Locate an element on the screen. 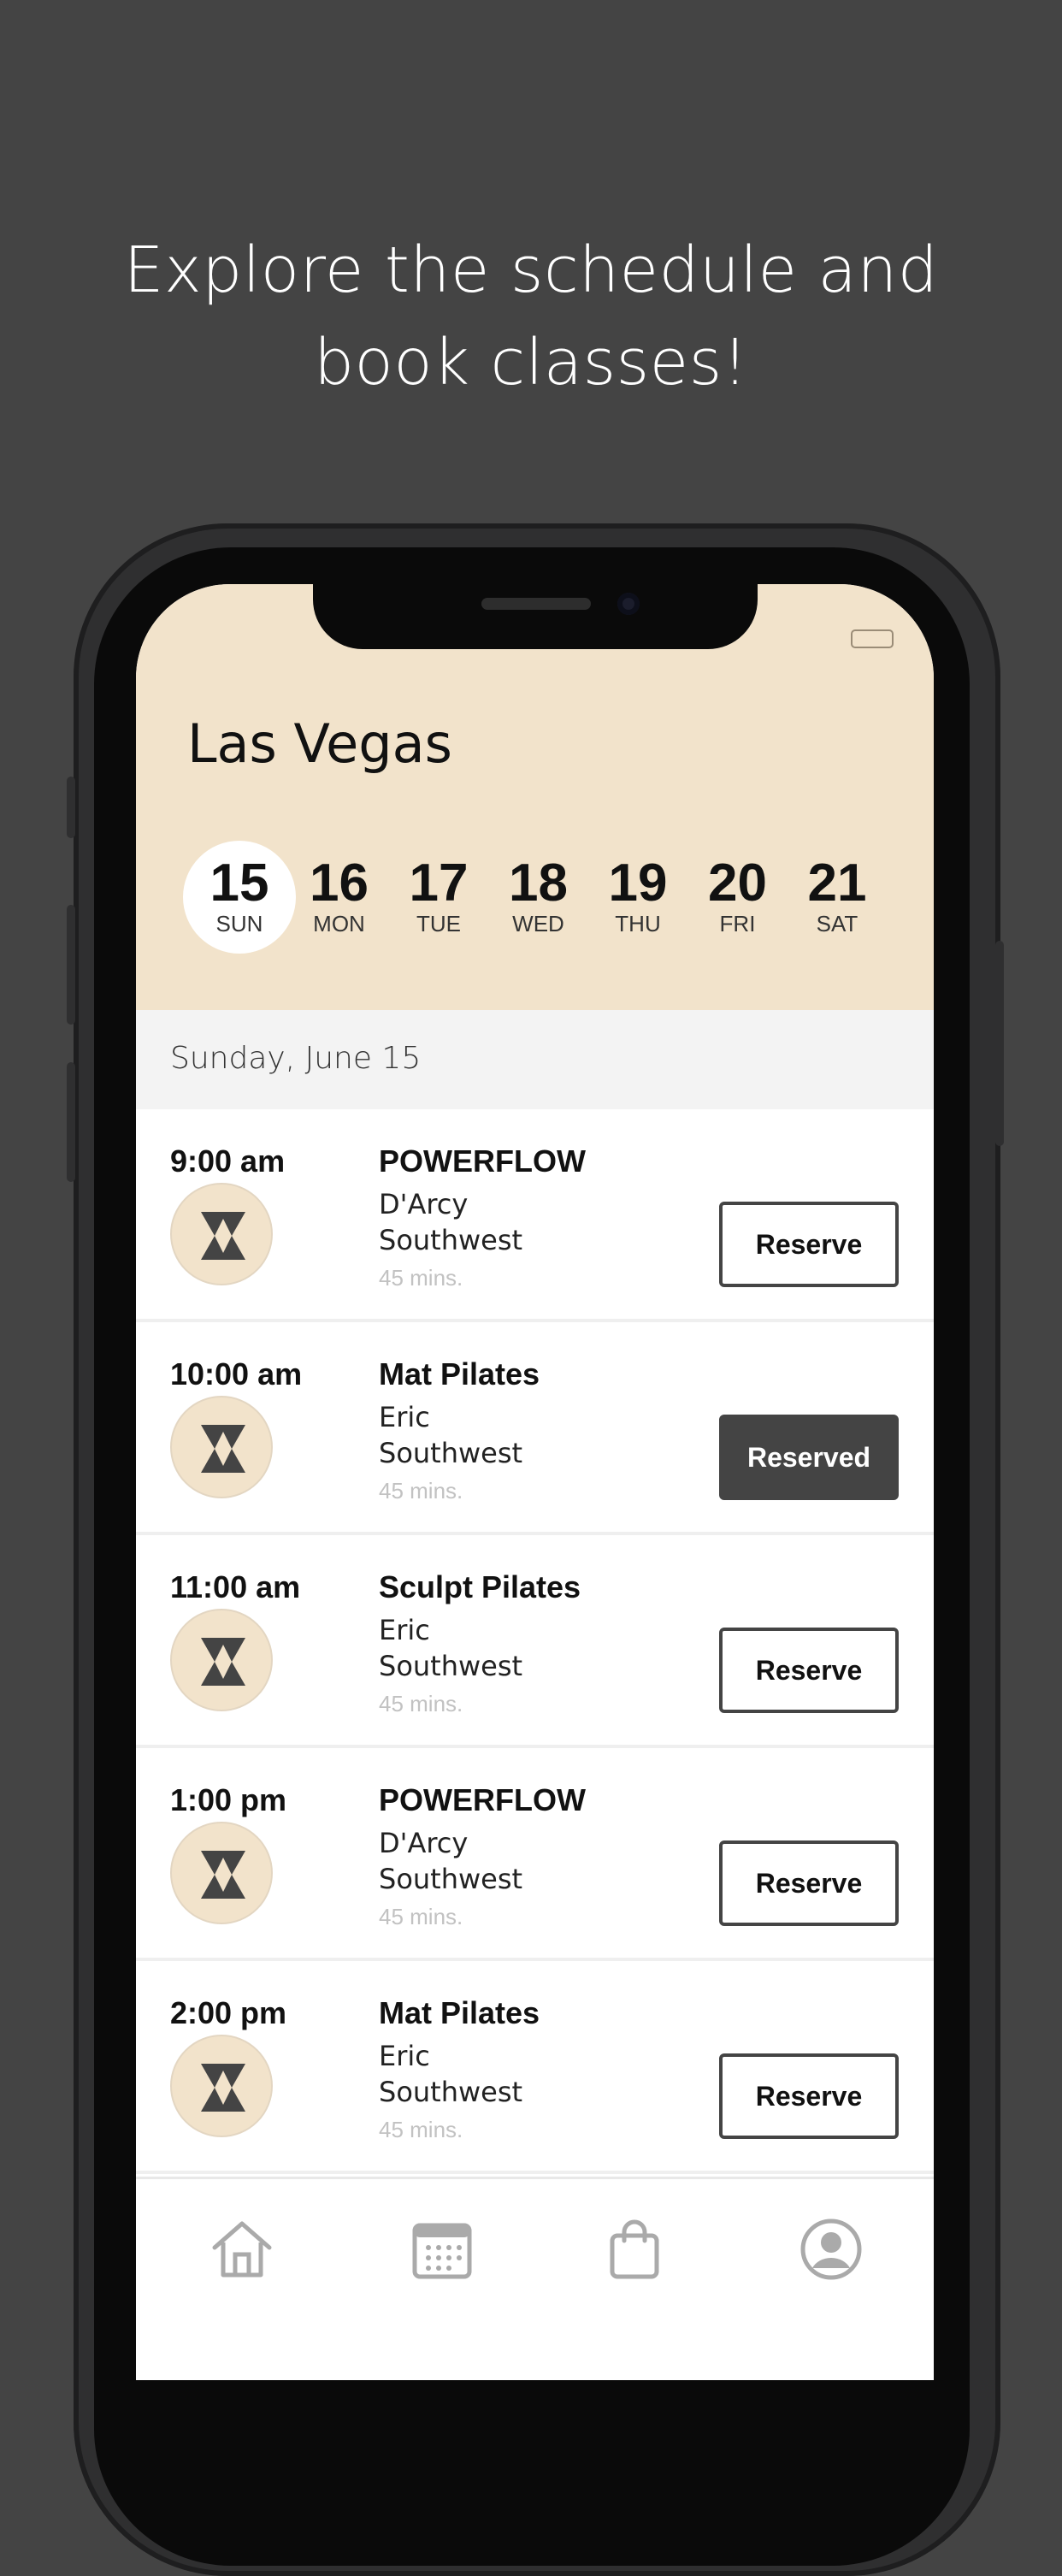 This screenshot has height=2576, width=1062. phone-notch is located at coordinates (535, 616).